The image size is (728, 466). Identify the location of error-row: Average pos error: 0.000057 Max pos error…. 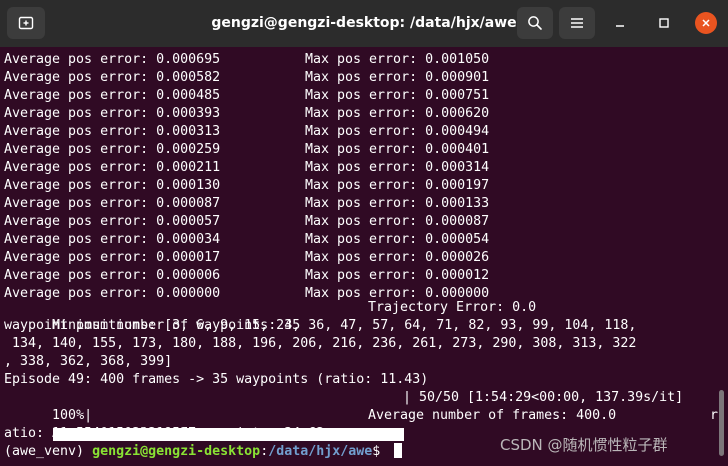
(246, 222).